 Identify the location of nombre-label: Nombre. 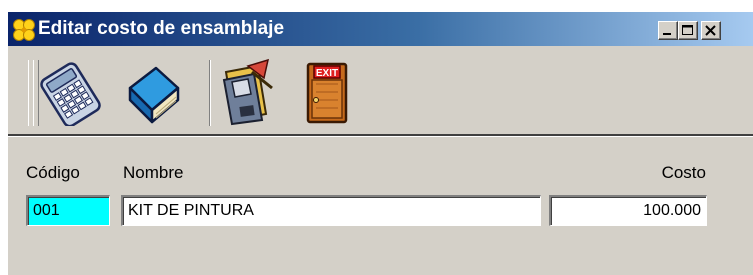
(153, 172).